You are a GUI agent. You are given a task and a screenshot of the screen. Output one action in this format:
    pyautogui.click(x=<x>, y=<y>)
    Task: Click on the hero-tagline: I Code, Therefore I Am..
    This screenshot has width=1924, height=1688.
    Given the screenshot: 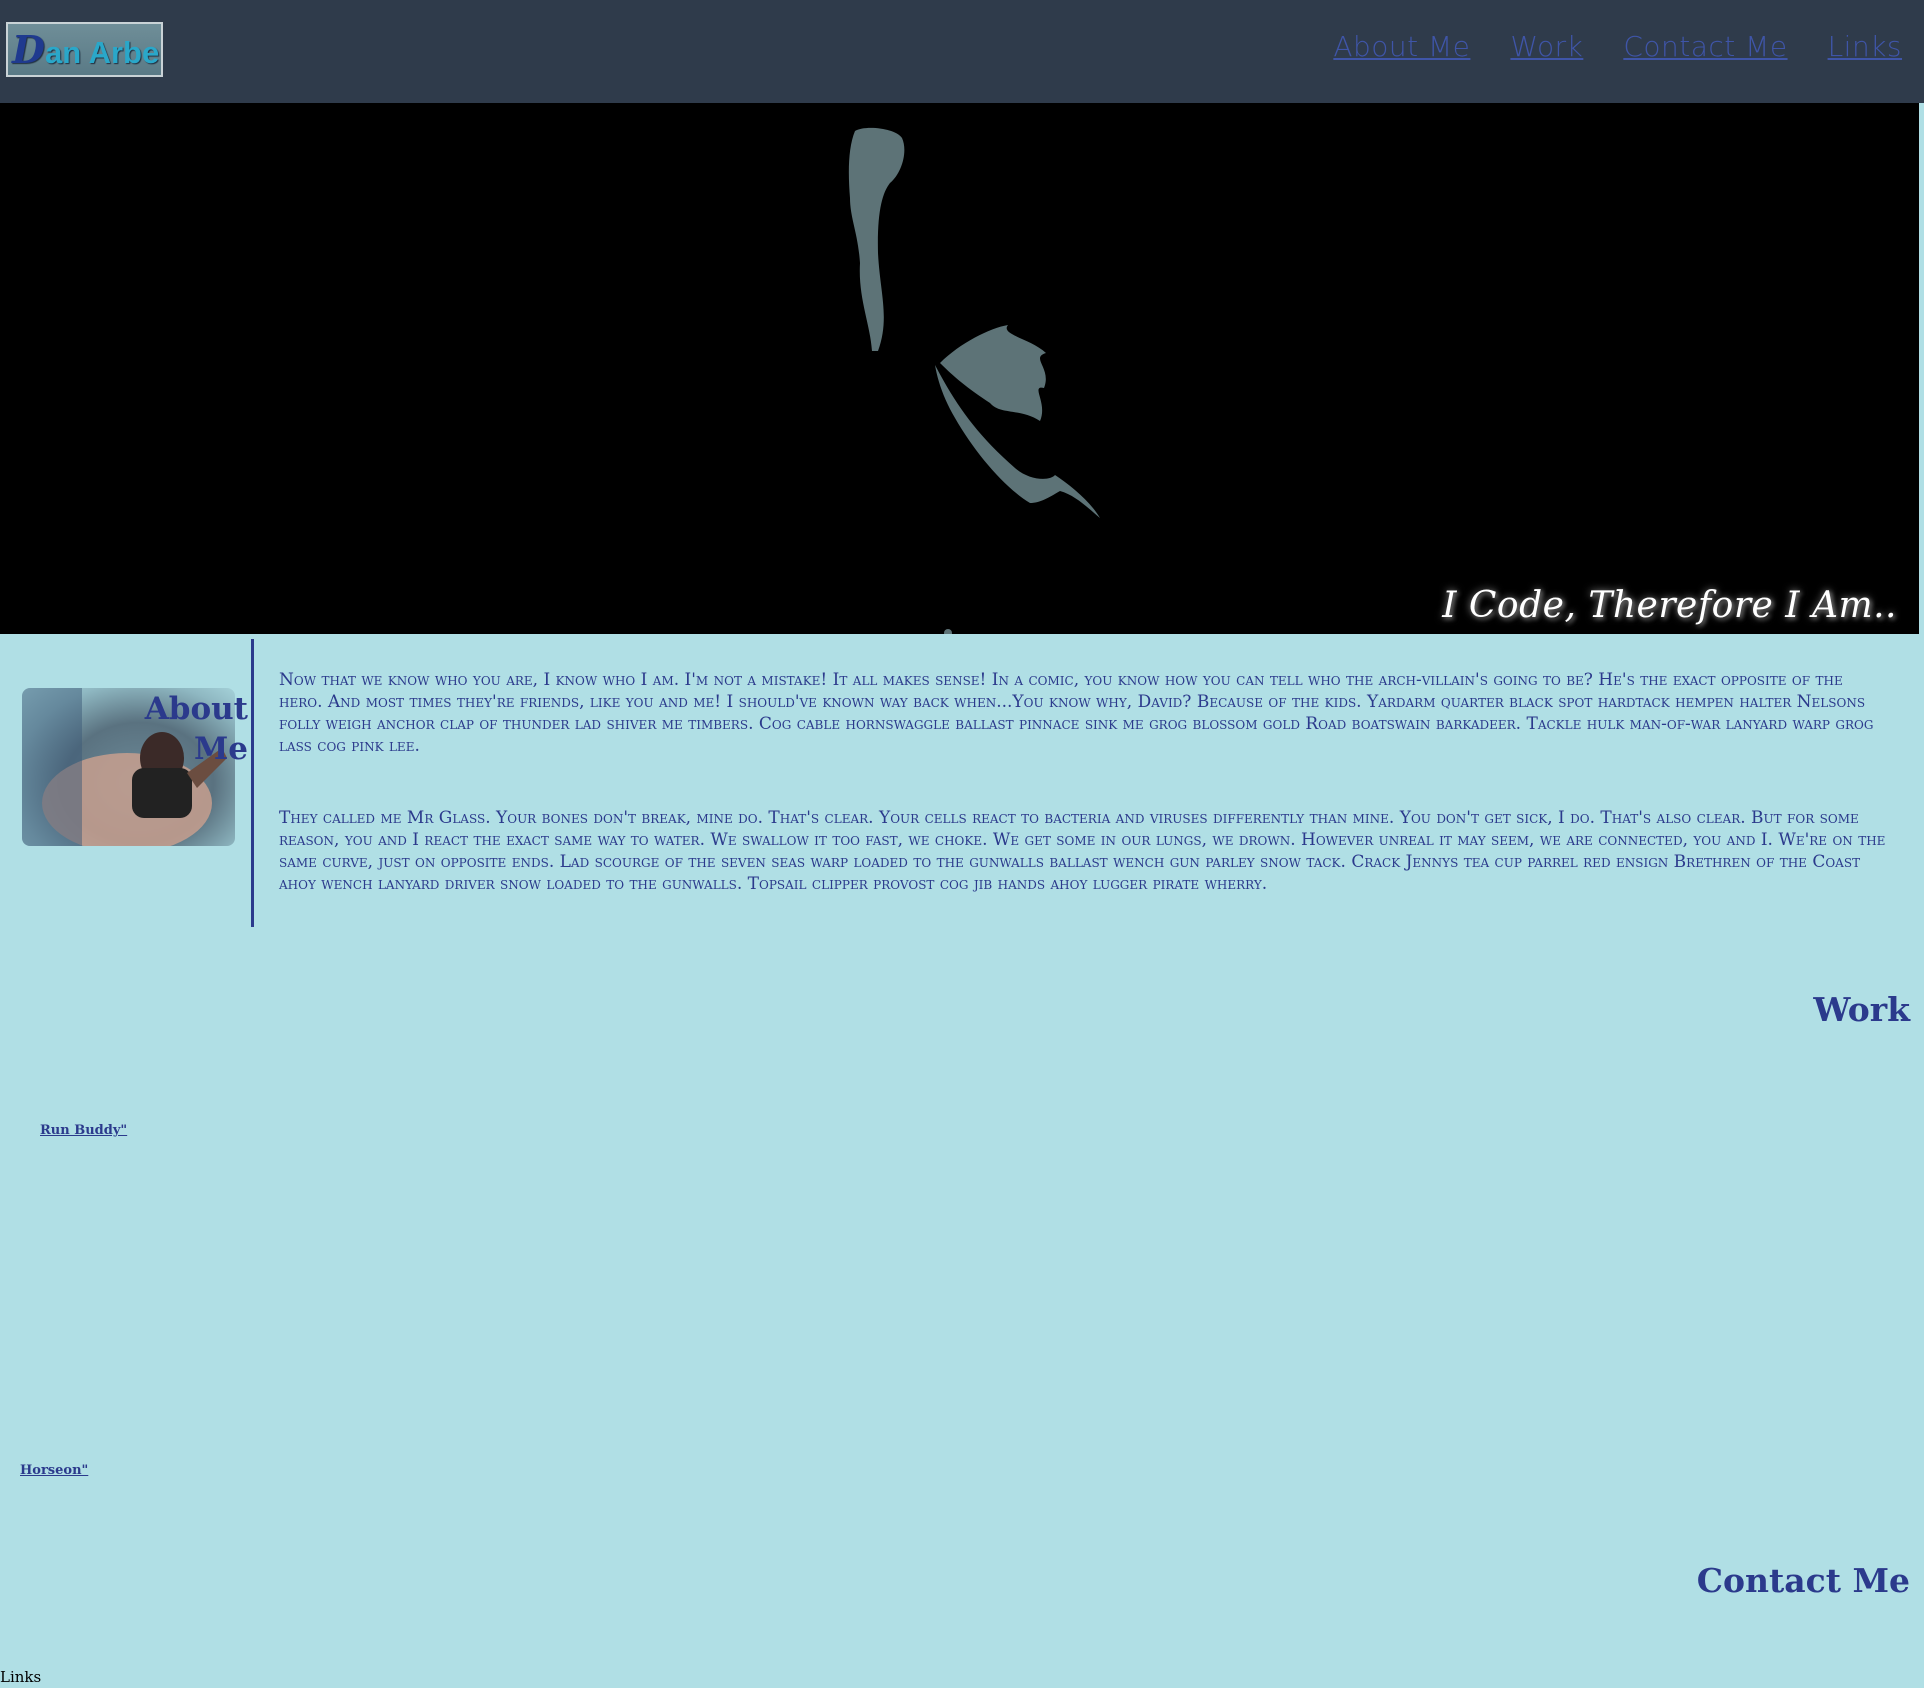 What is the action you would take?
    pyautogui.click(x=1669, y=605)
    